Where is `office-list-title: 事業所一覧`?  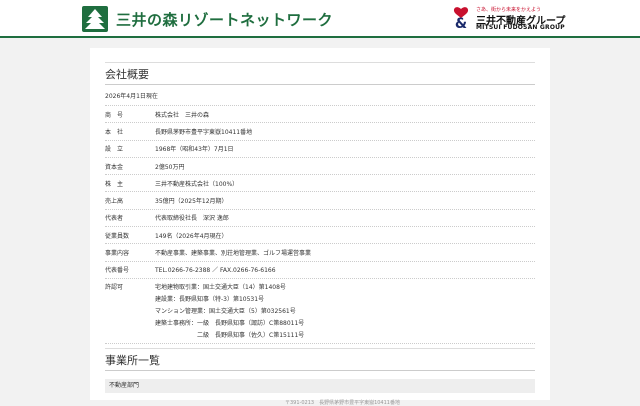 office-list-title: 事業所一覧 is located at coordinates (320, 359).